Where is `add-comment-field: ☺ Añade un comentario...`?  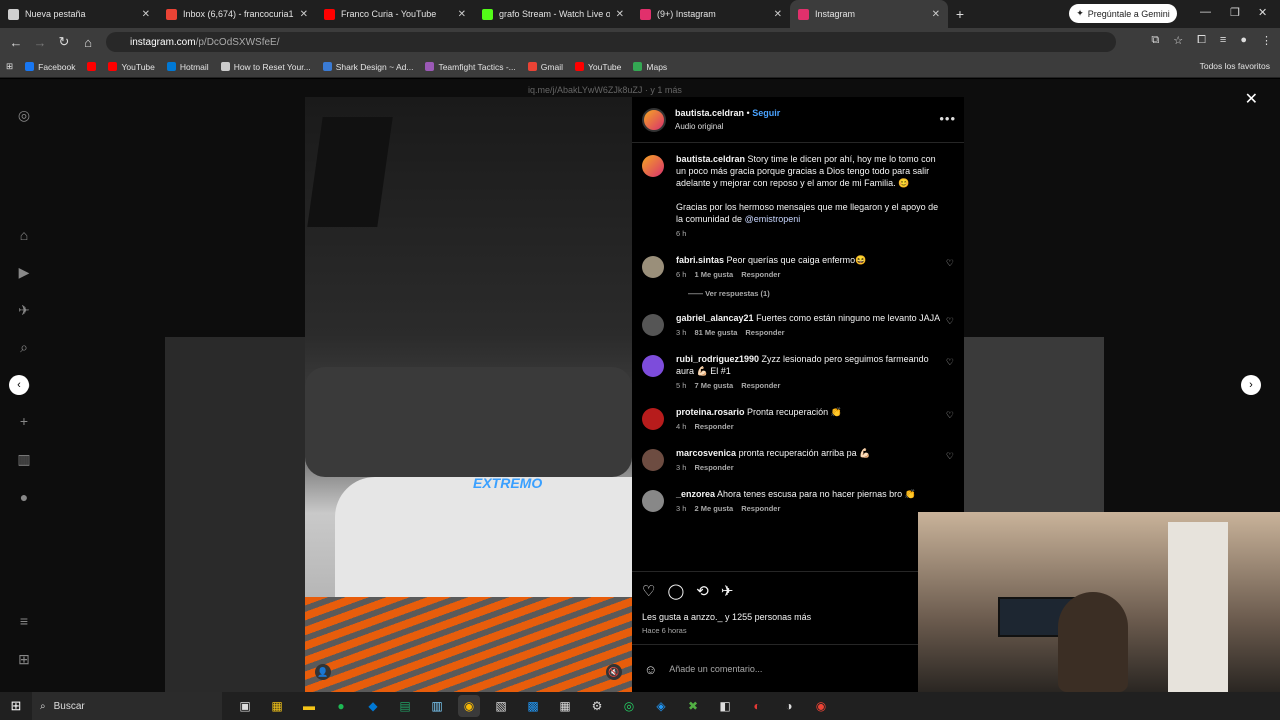
add-comment-field: ☺ Añade un comentario... is located at coordinates (798, 668).